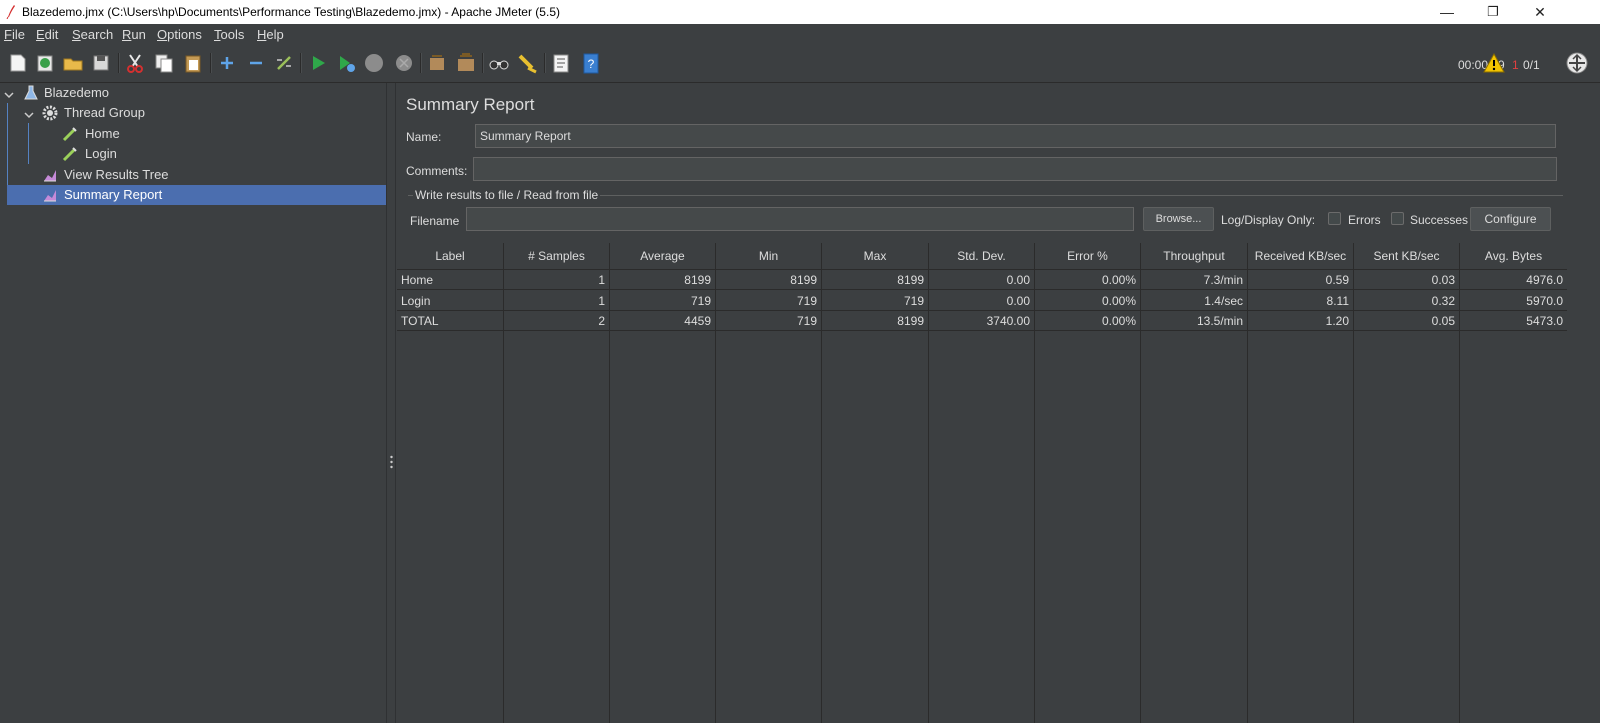 The width and height of the screenshot is (1600, 723). What do you see at coordinates (391, 462) in the screenshot?
I see `drag-handle-icon` at bounding box center [391, 462].